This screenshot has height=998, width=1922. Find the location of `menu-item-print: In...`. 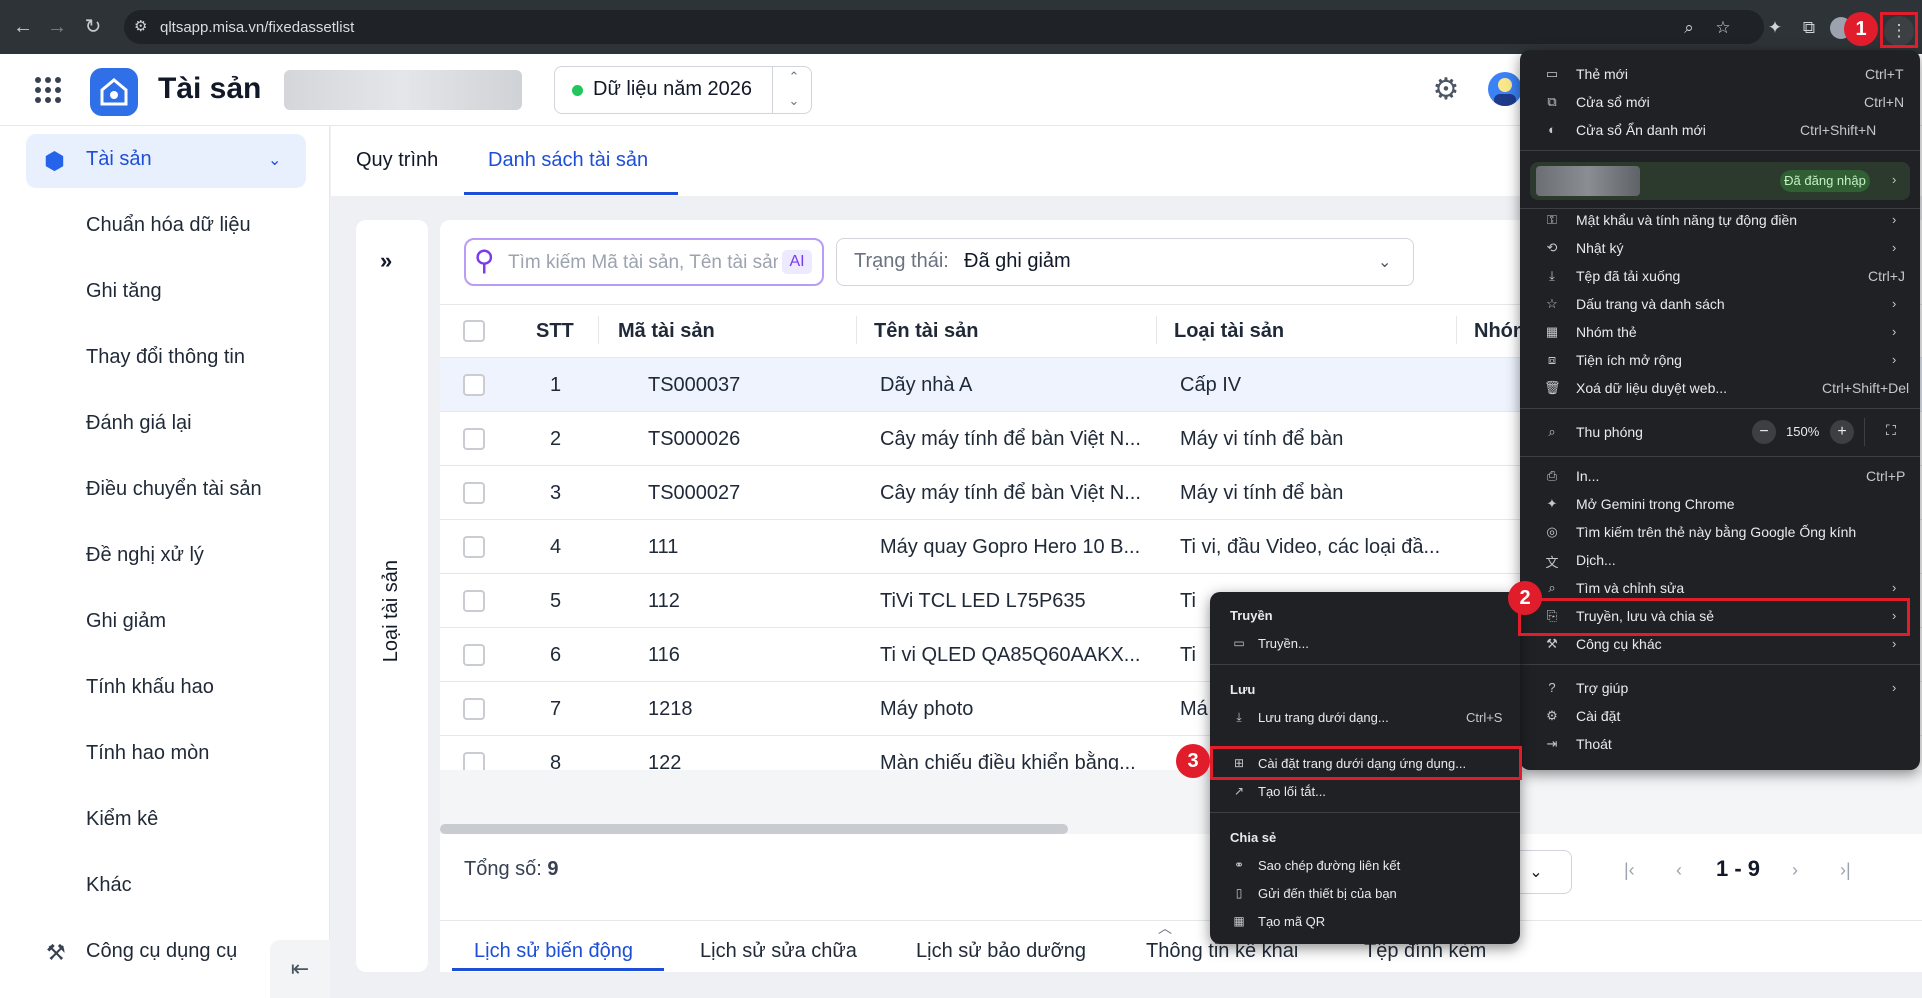

menu-item-print: In... is located at coordinates (1587, 476).